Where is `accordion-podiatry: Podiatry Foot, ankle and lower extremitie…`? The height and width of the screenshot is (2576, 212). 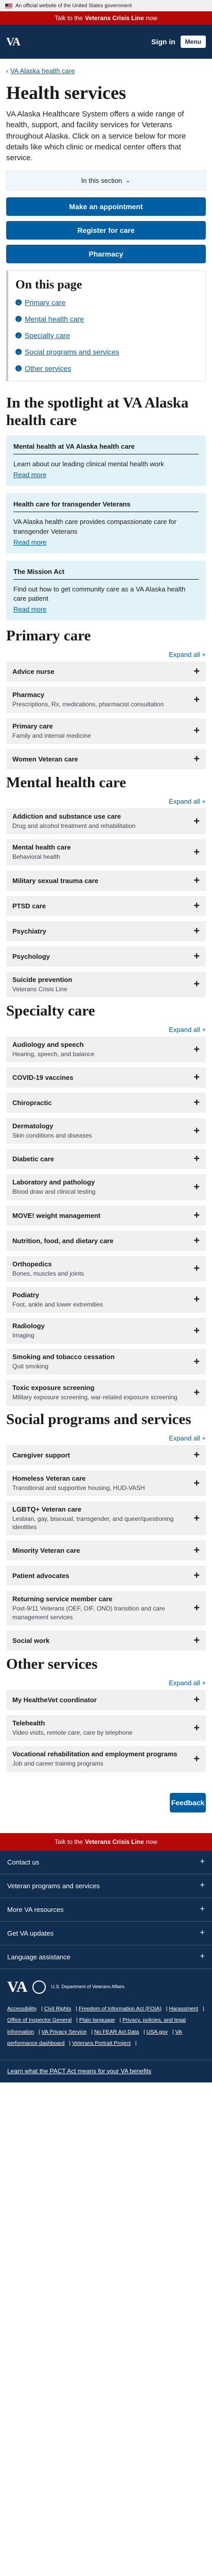
accordion-podiatry: Podiatry Foot, ankle and lower extremitie… is located at coordinates (106, 1299).